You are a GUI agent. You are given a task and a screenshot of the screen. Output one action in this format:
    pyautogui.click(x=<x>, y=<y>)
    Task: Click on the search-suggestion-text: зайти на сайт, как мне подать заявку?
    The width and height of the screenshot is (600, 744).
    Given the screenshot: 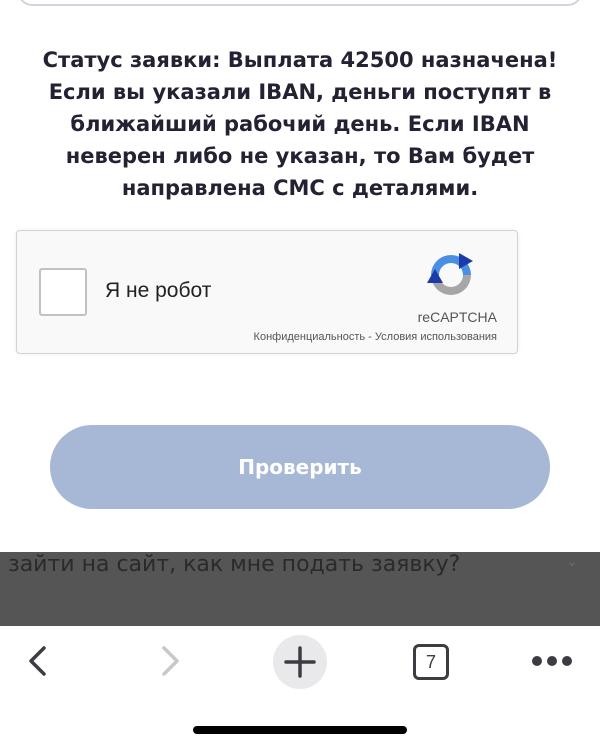 What is the action you would take?
    pyautogui.click(x=234, y=564)
    